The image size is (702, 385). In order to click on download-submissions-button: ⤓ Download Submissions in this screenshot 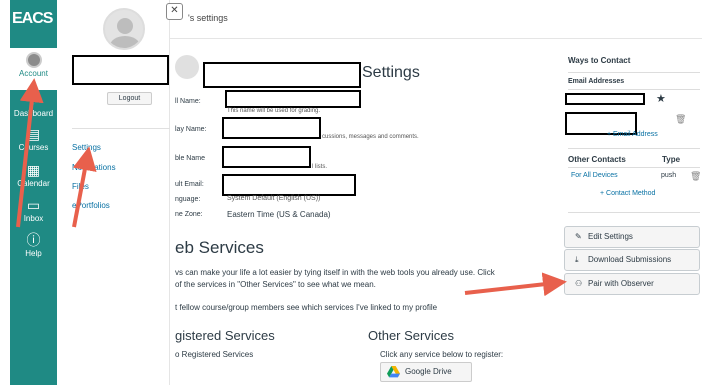, I will do `click(632, 260)`.